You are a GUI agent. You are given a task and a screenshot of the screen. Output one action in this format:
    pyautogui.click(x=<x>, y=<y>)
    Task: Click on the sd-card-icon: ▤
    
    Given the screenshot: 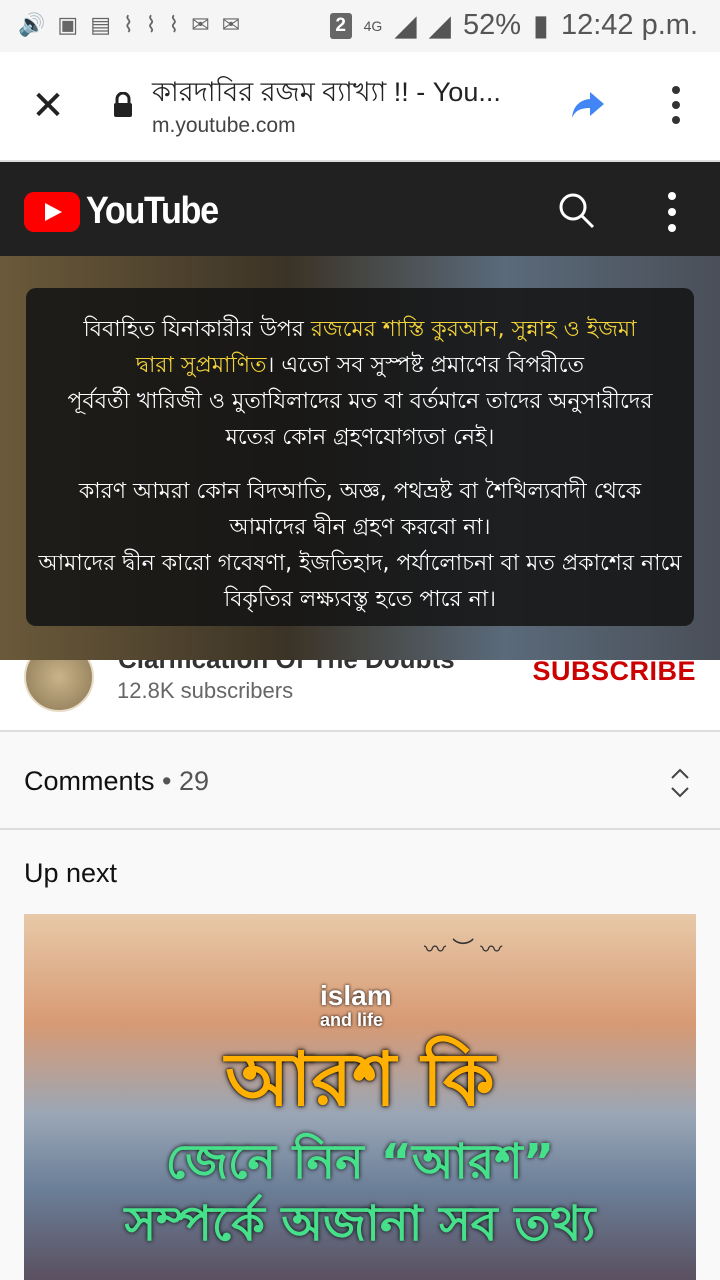 What is the action you would take?
    pyautogui.click(x=100, y=24)
    